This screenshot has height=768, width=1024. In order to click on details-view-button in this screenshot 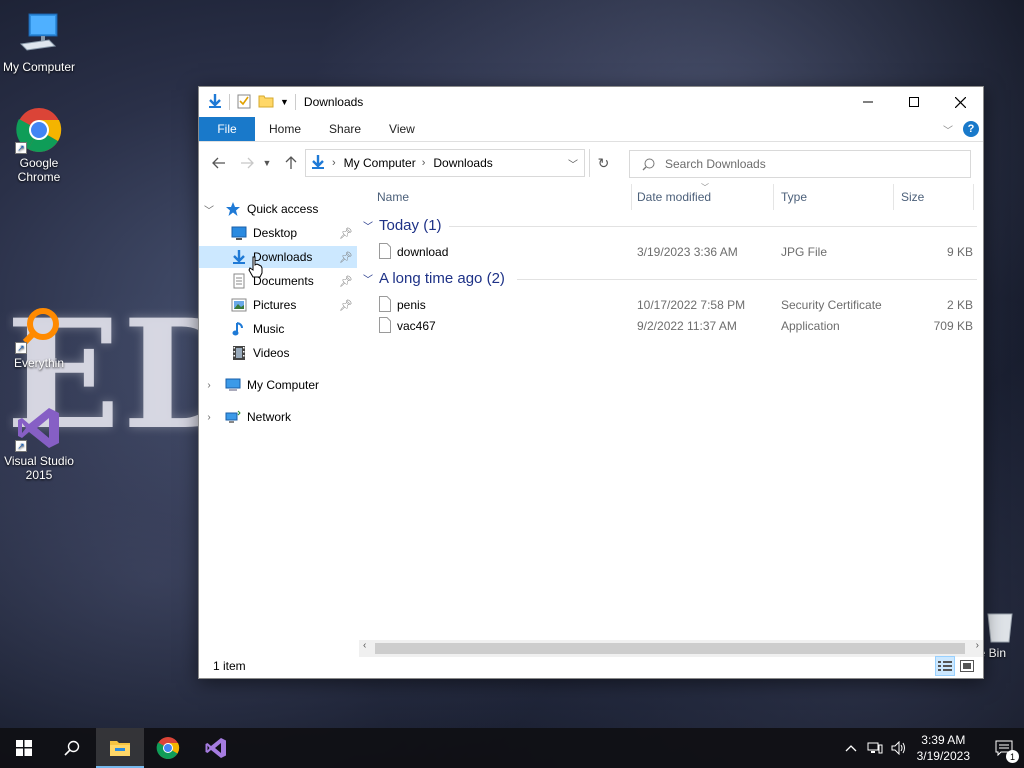, I will do `click(945, 666)`.